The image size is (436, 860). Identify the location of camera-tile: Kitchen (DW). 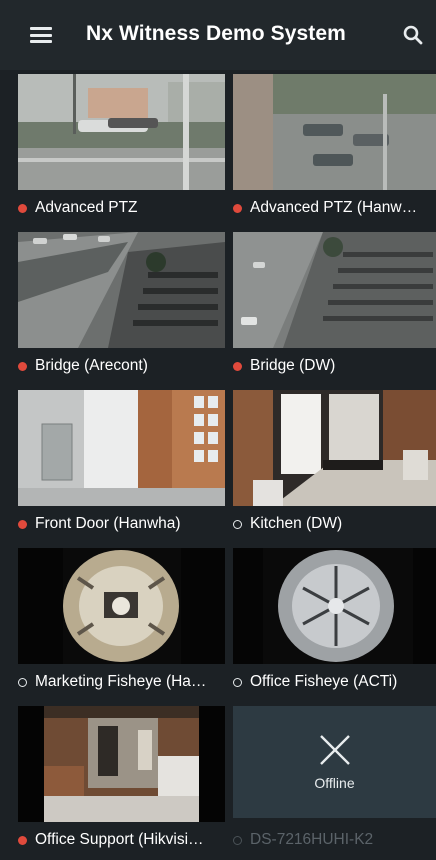
(332, 469).